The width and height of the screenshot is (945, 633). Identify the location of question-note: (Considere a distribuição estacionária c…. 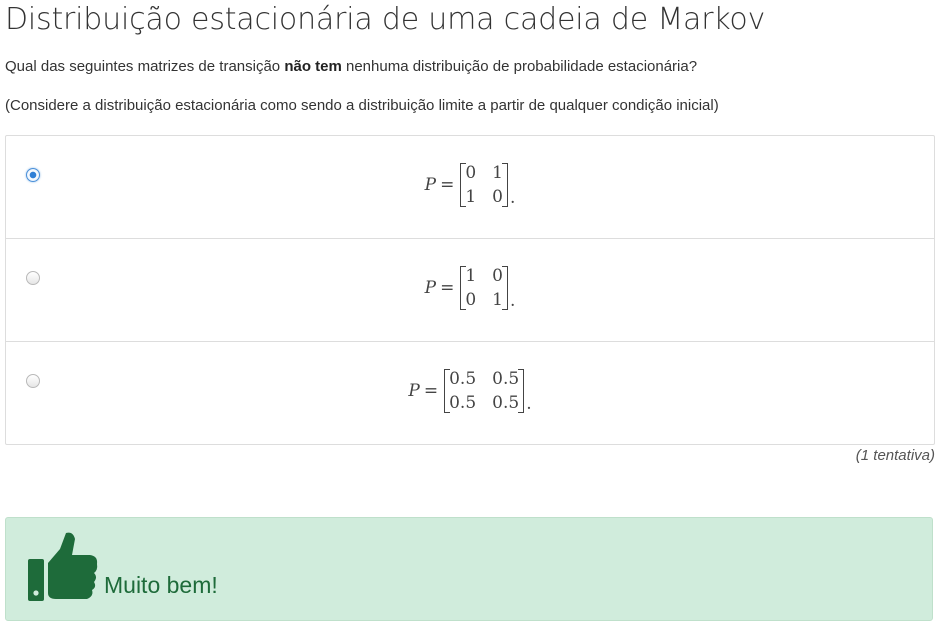
(362, 105).